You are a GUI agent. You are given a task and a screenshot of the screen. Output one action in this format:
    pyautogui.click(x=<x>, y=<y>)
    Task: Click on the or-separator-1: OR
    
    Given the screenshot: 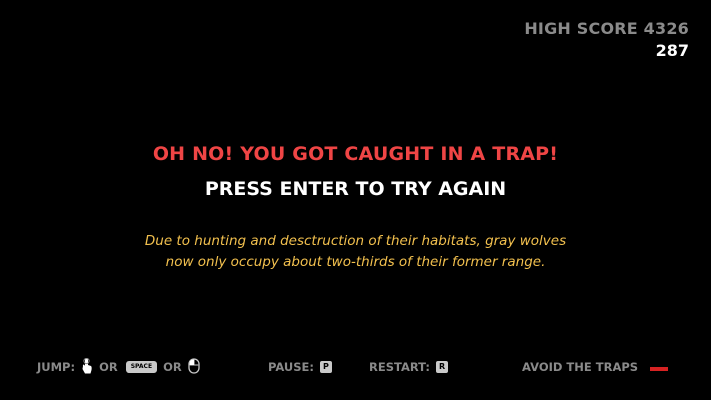 What is the action you would take?
    pyautogui.click(x=108, y=367)
    